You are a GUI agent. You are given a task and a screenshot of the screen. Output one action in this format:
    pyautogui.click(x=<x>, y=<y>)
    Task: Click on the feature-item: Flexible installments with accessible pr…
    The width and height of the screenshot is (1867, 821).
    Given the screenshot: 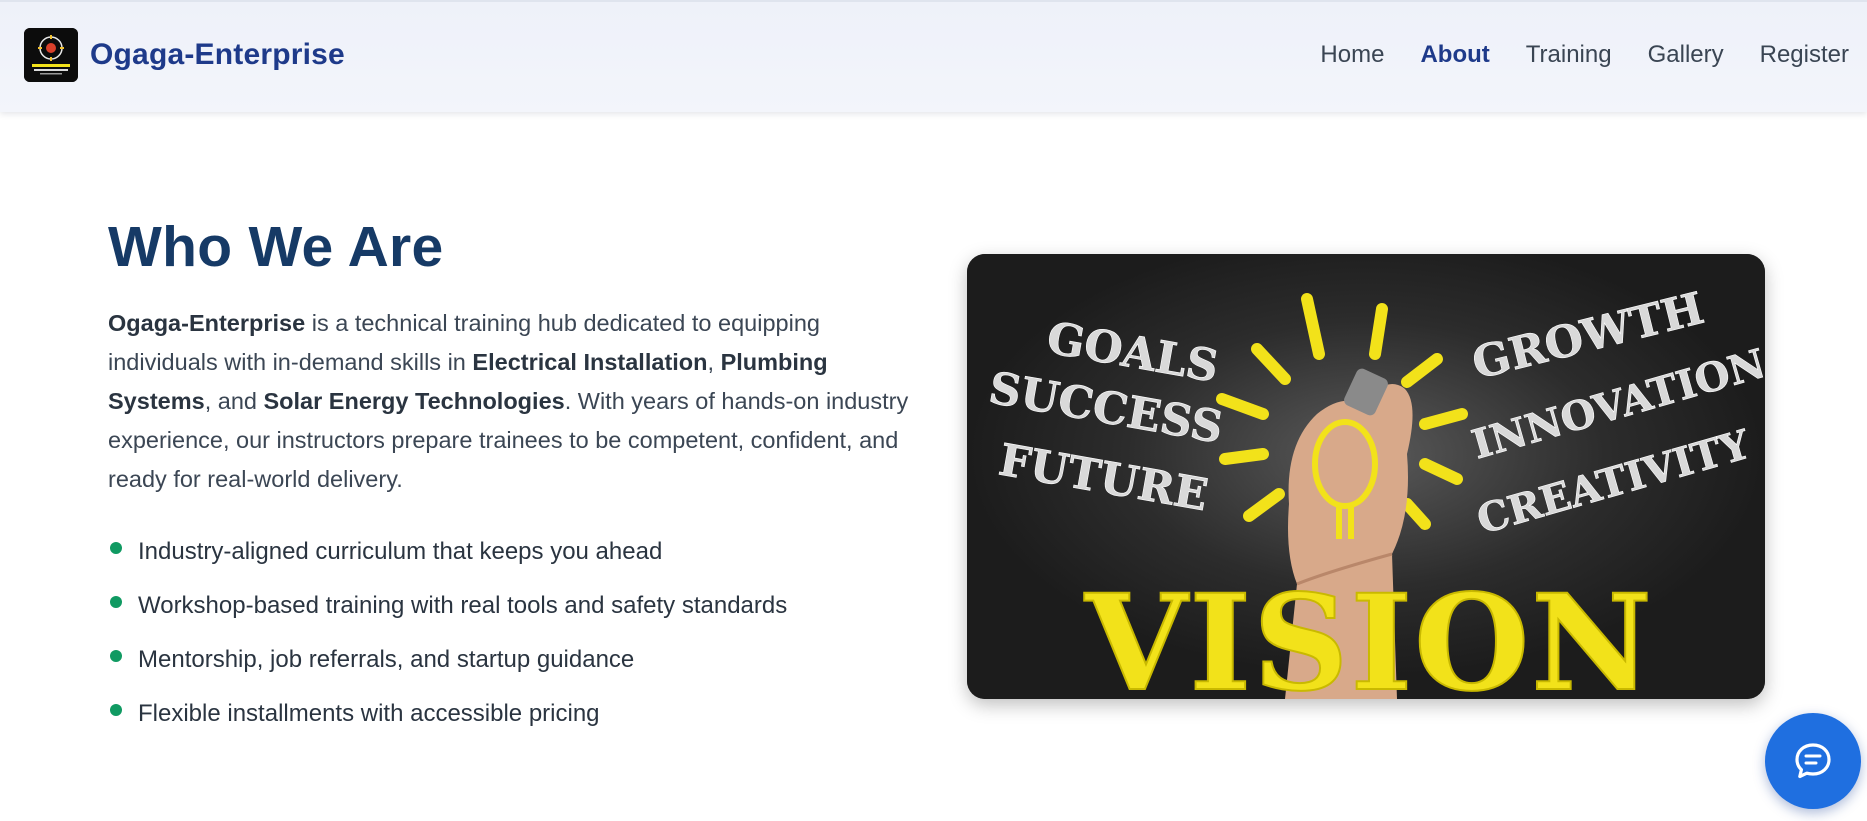 What is the action you would take?
    pyautogui.click(x=447, y=723)
    